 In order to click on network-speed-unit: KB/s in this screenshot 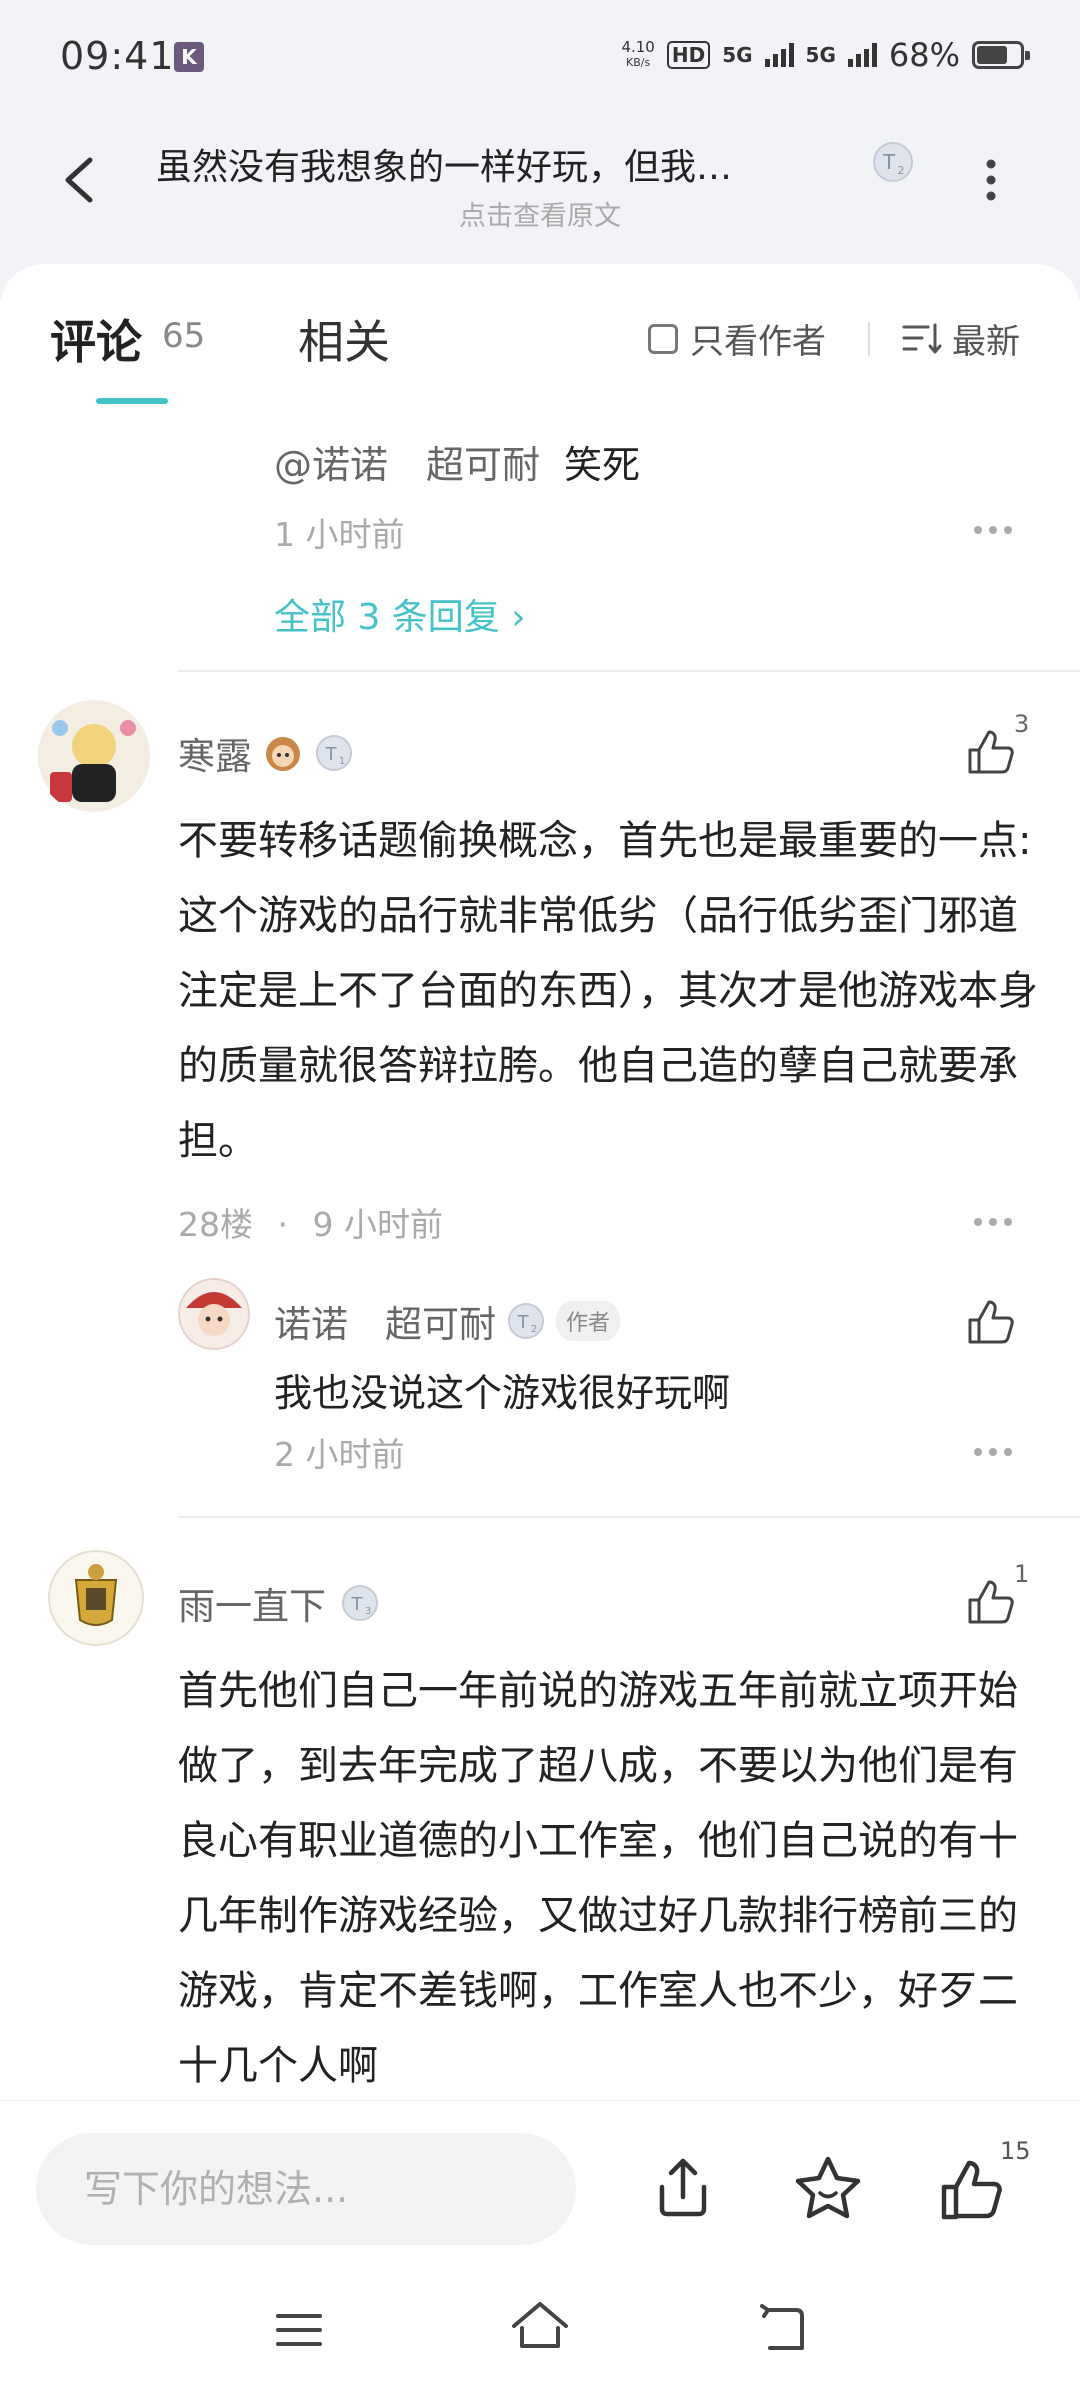, I will do `click(638, 62)`.